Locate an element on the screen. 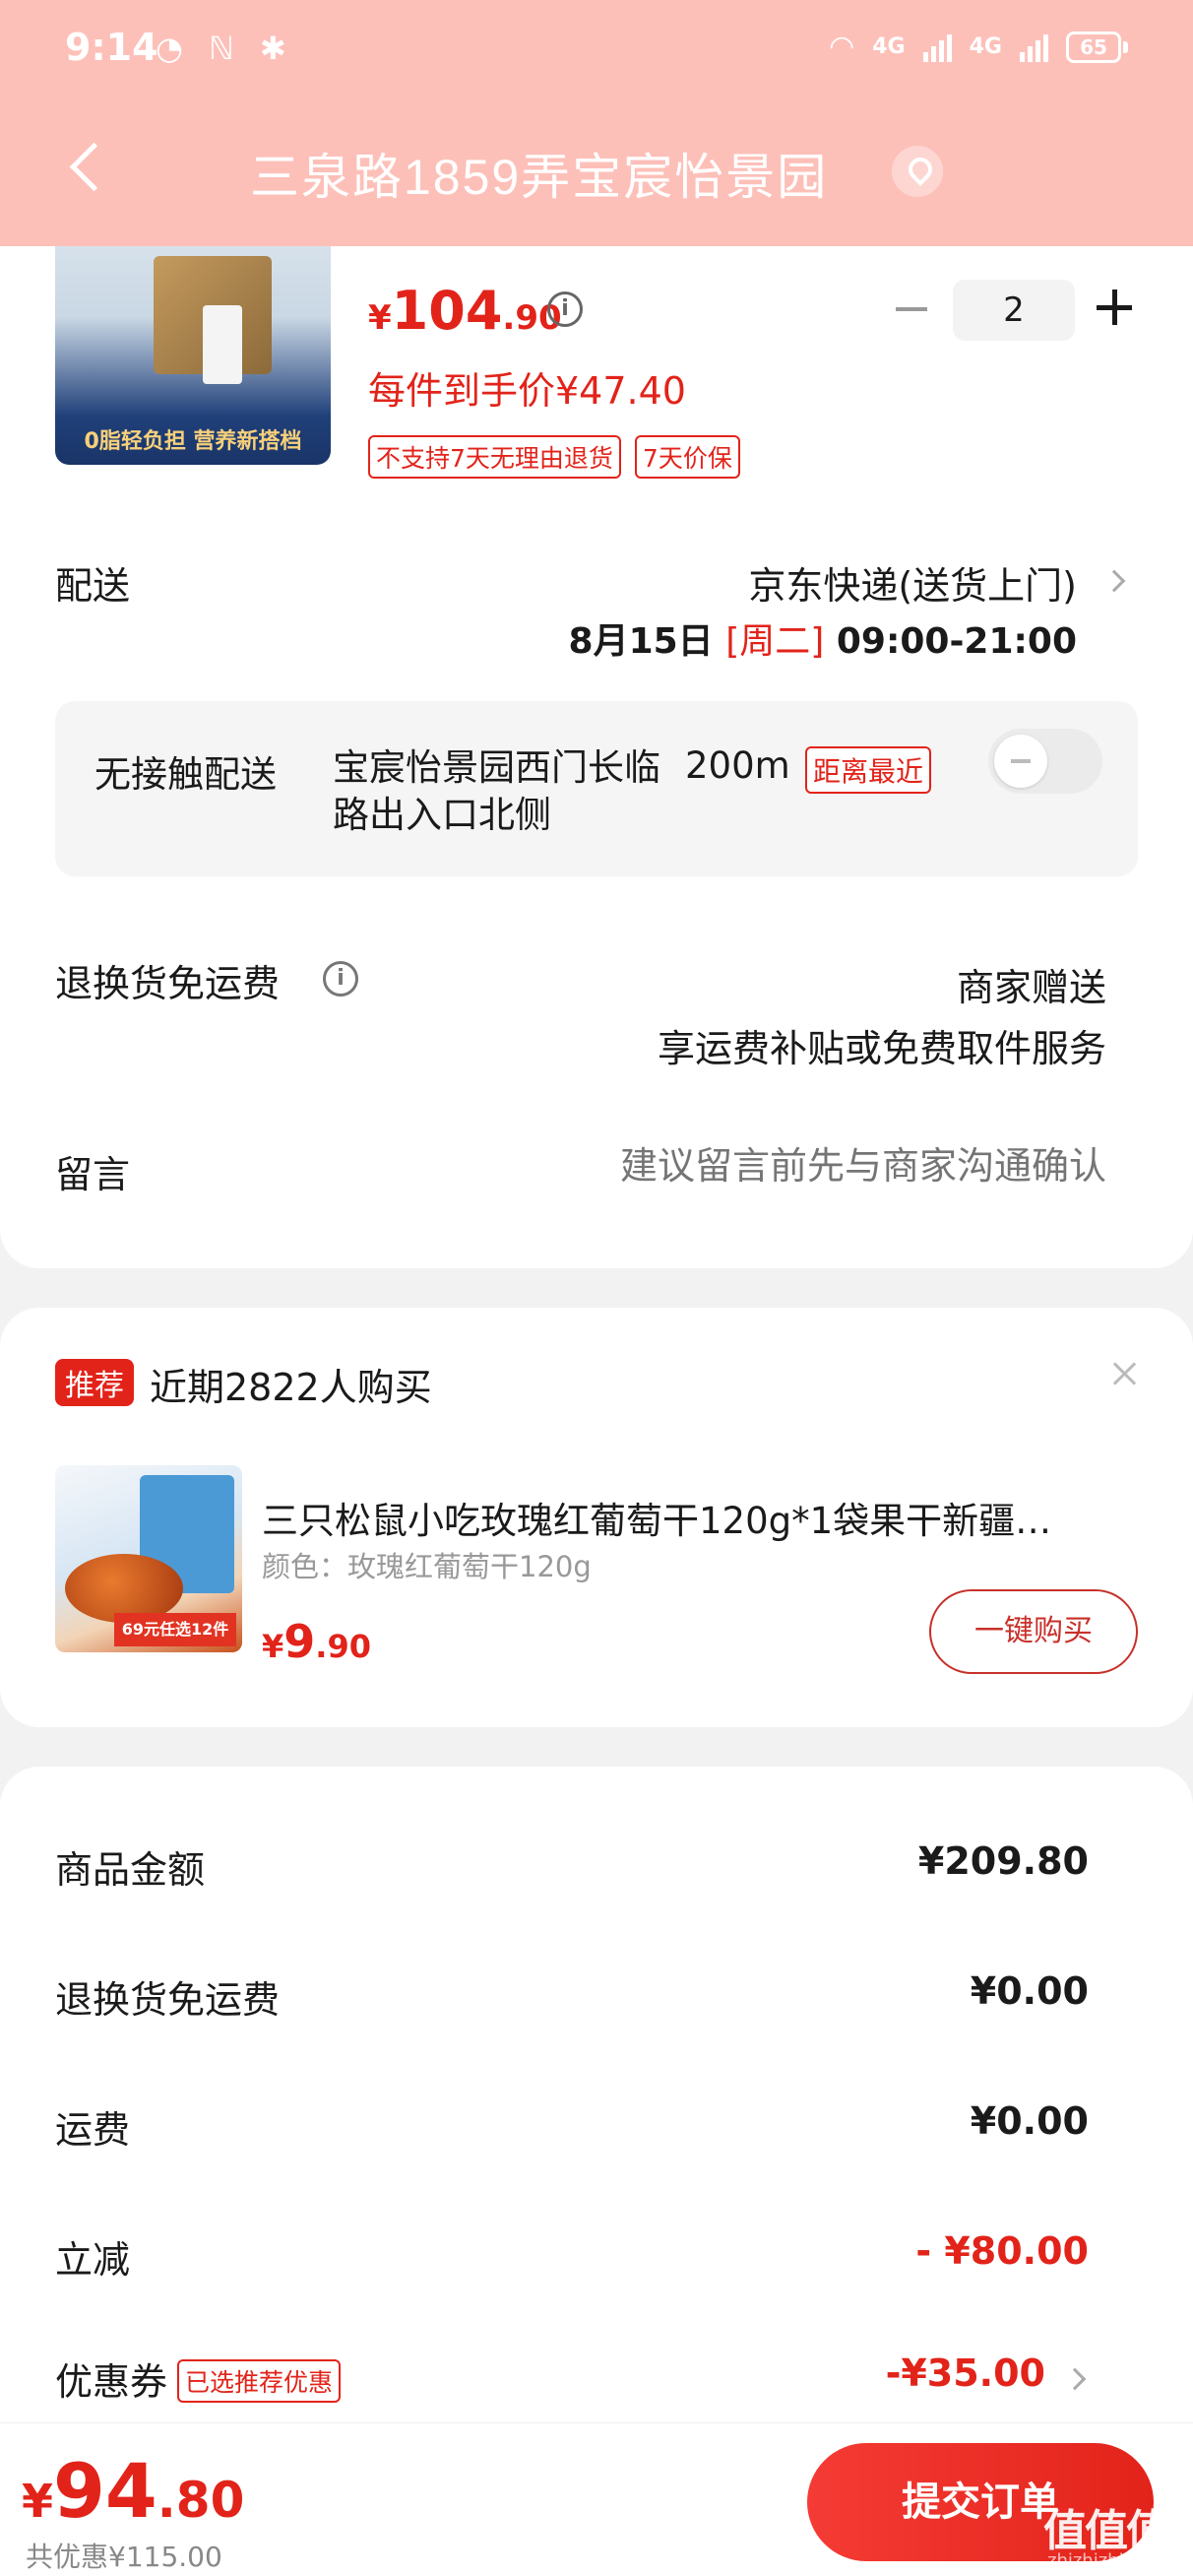 This screenshot has width=1193, height=2576. status-time: 9:14 is located at coordinates (111, 47).